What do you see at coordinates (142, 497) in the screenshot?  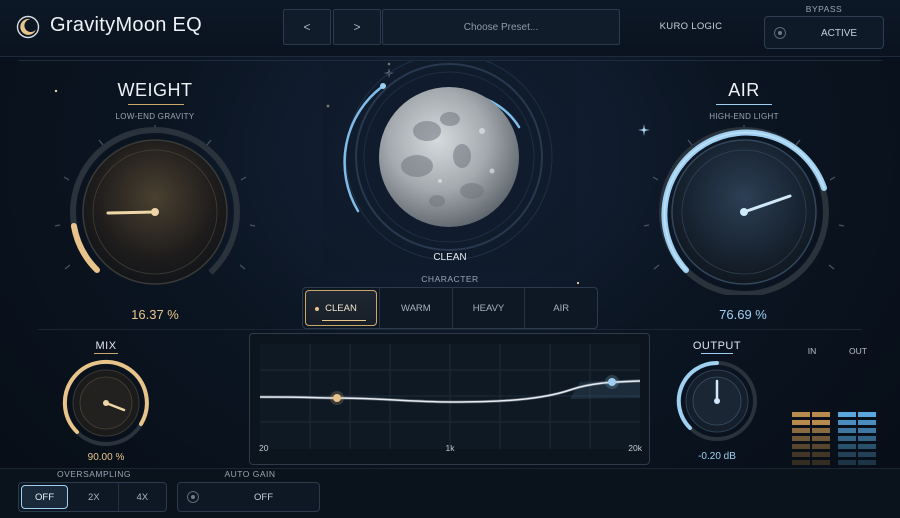 I see `oversampling-option-4x: 4X` at bounding box center [142, 497].